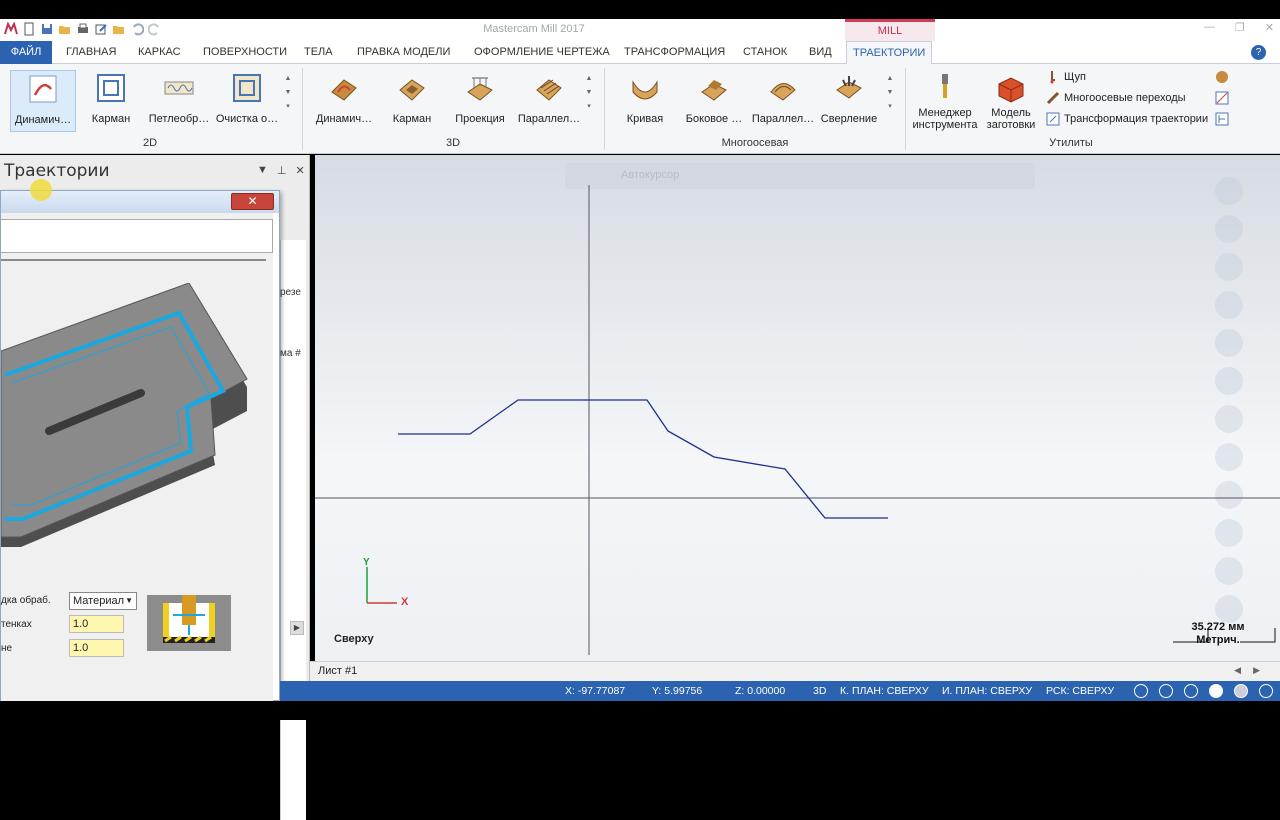 This screenshot has height=820, width=1280. I want to click on stock-to-leave-diagram, so click(189, 623).